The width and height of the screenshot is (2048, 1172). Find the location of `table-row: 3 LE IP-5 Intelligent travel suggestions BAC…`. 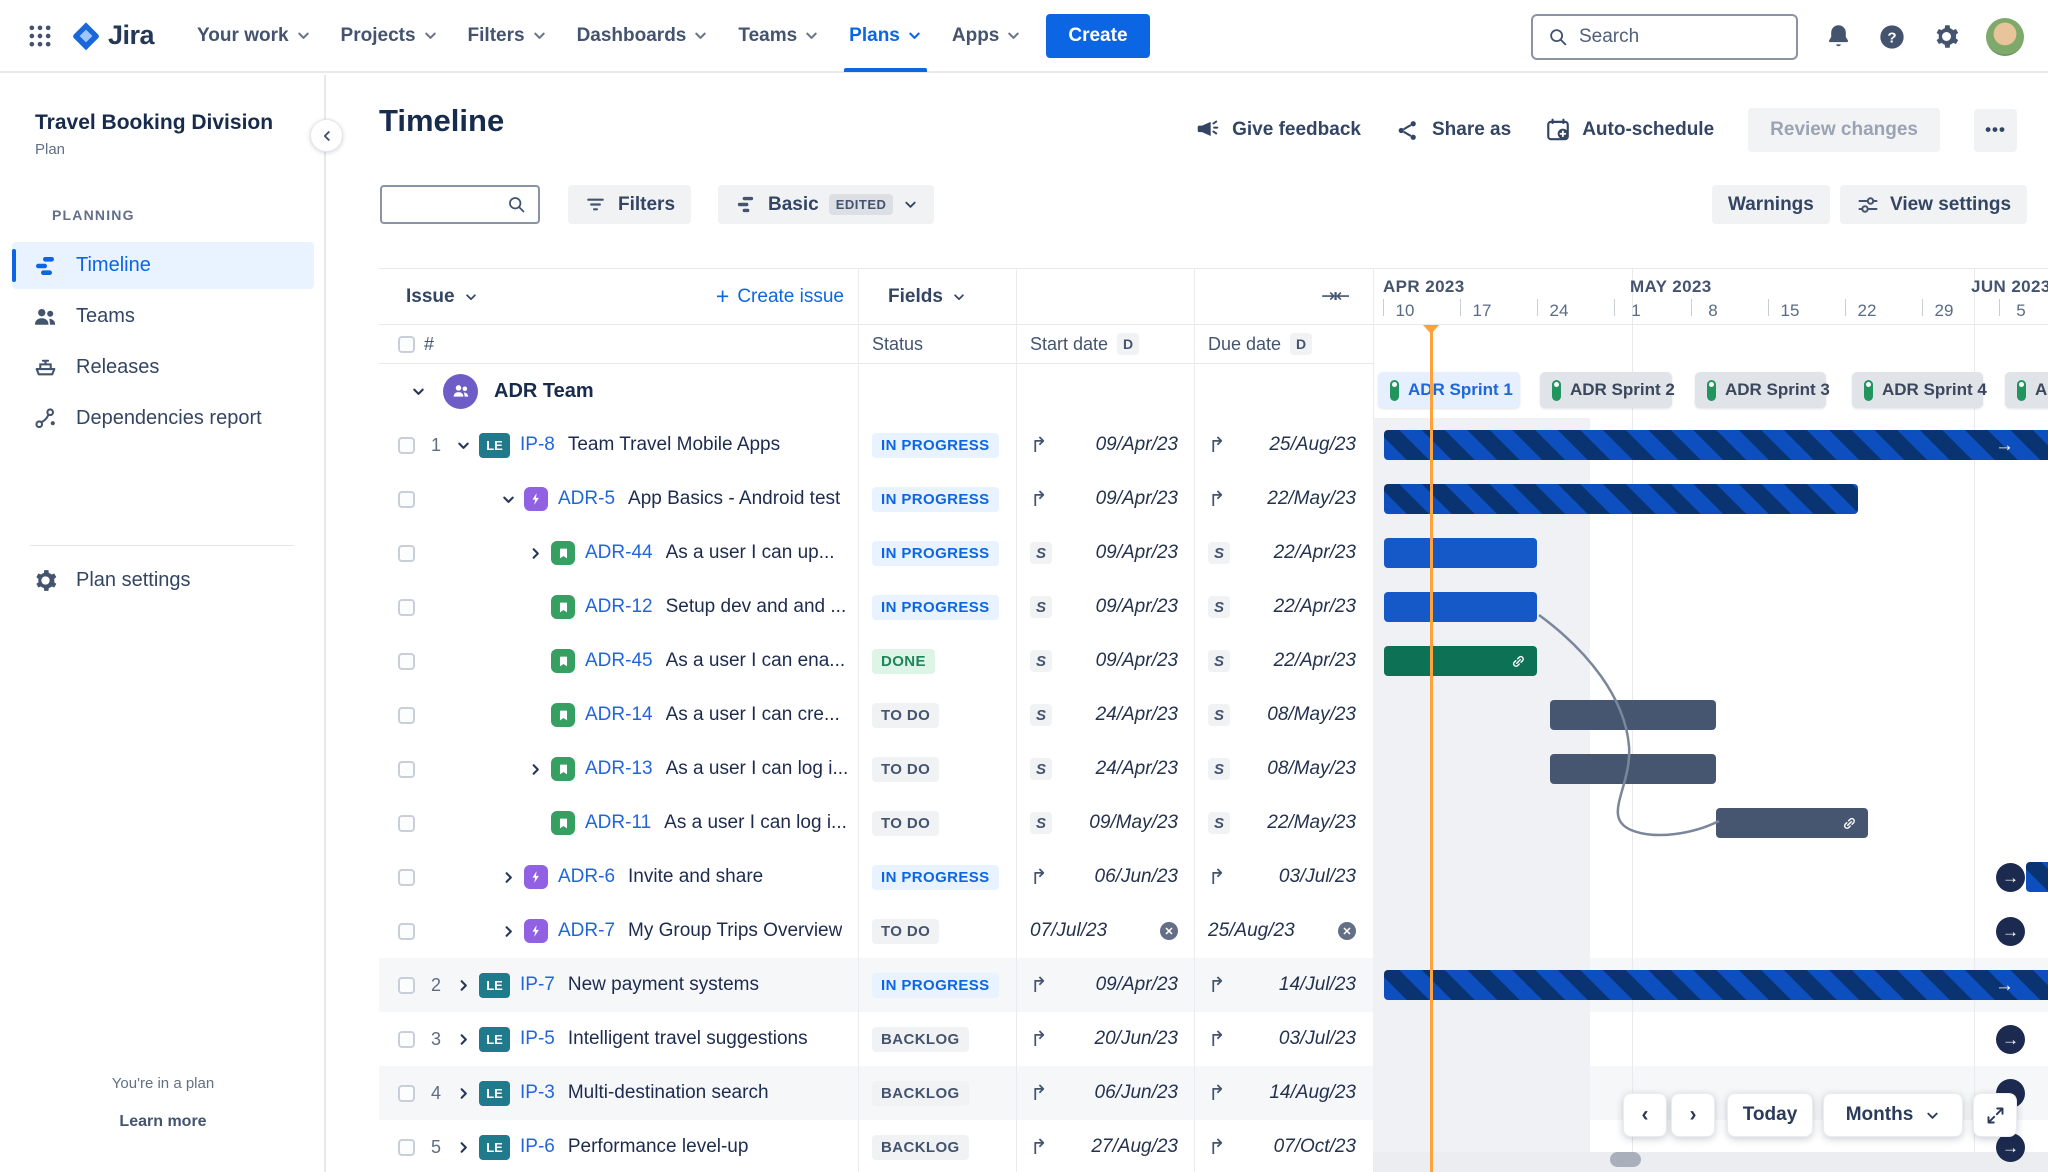

table-row: 3 LE IP-5 Intelligent travel suggestions BAC… is located at coordinates (1213, 1039).